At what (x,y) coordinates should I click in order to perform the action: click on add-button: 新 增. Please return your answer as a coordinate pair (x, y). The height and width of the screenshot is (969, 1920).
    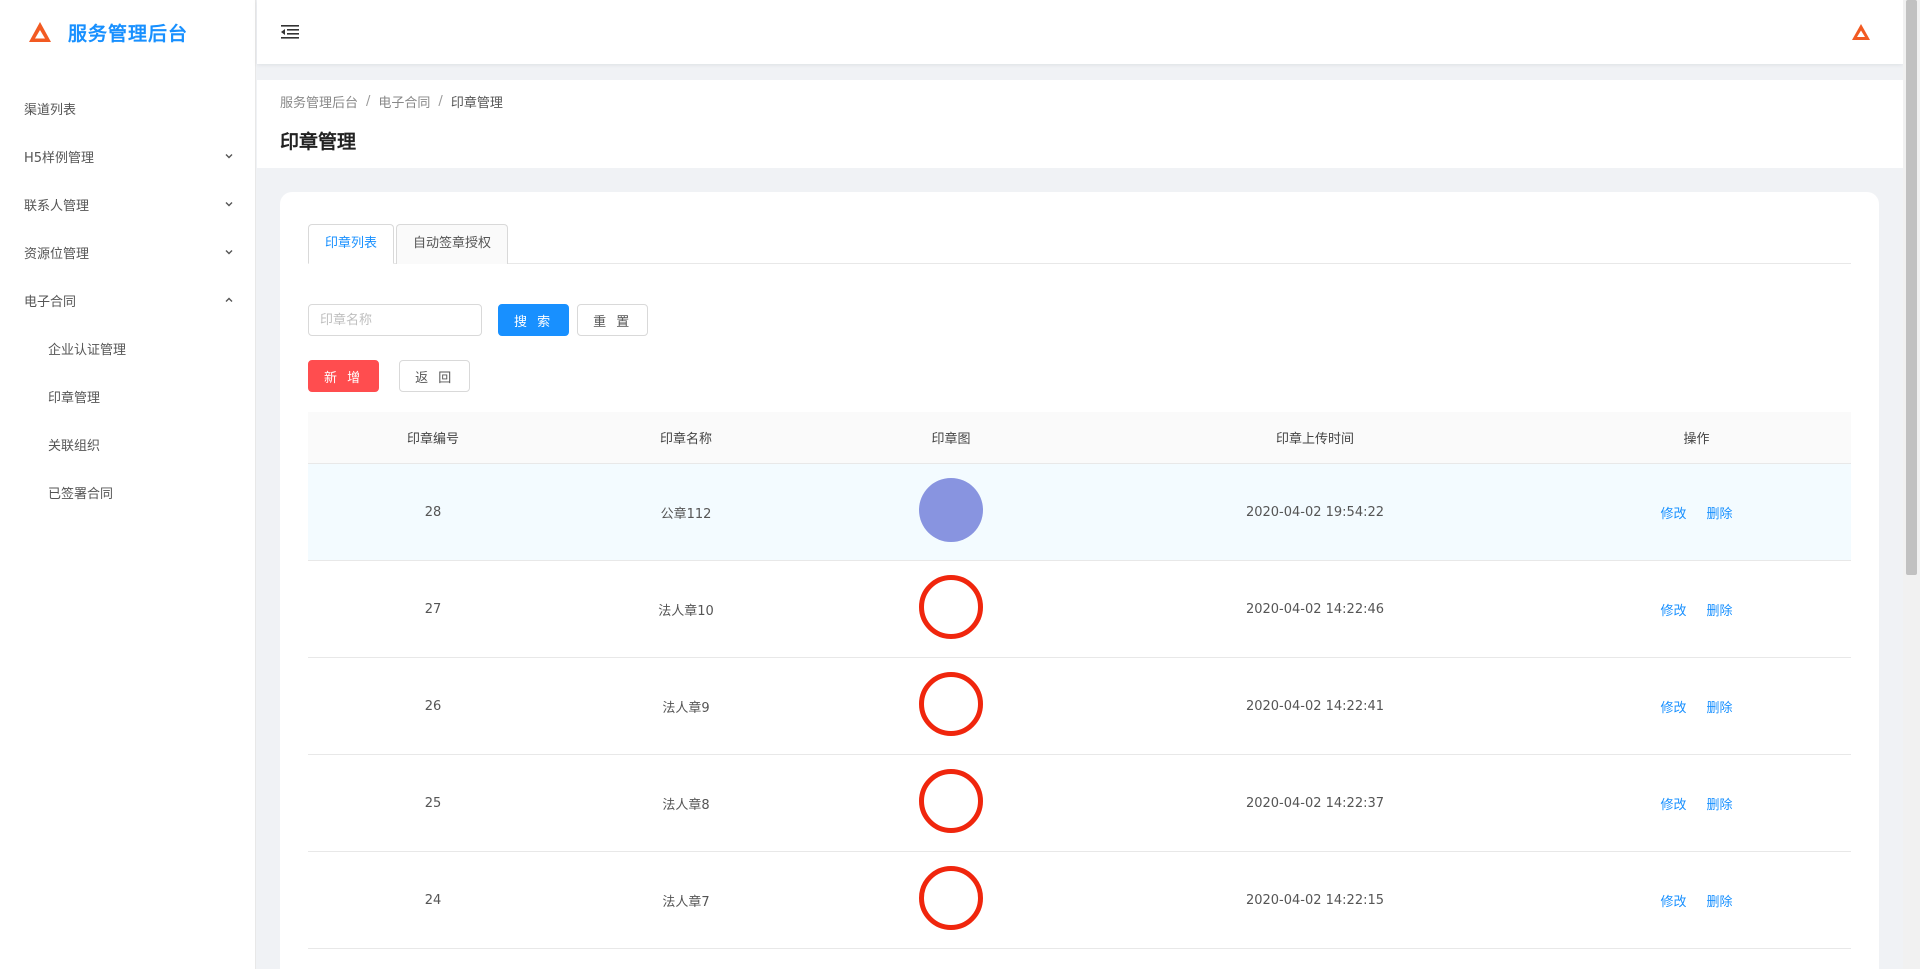
    Looking at the image, I should click on (344, 376).